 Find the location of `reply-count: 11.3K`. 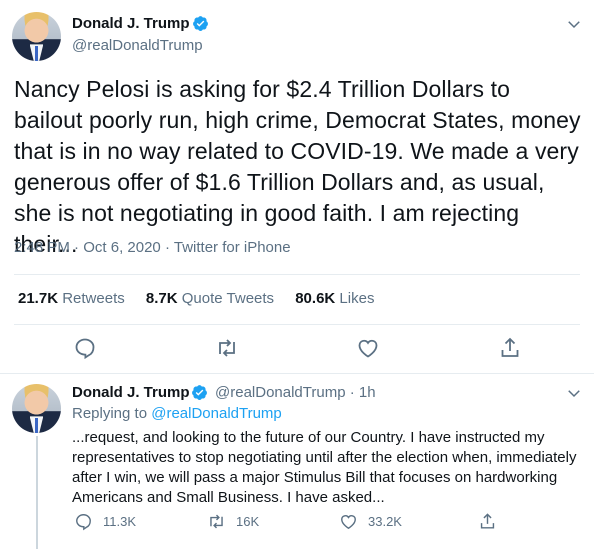

reply-count: 11.3K is located at coordinates (120, 521).